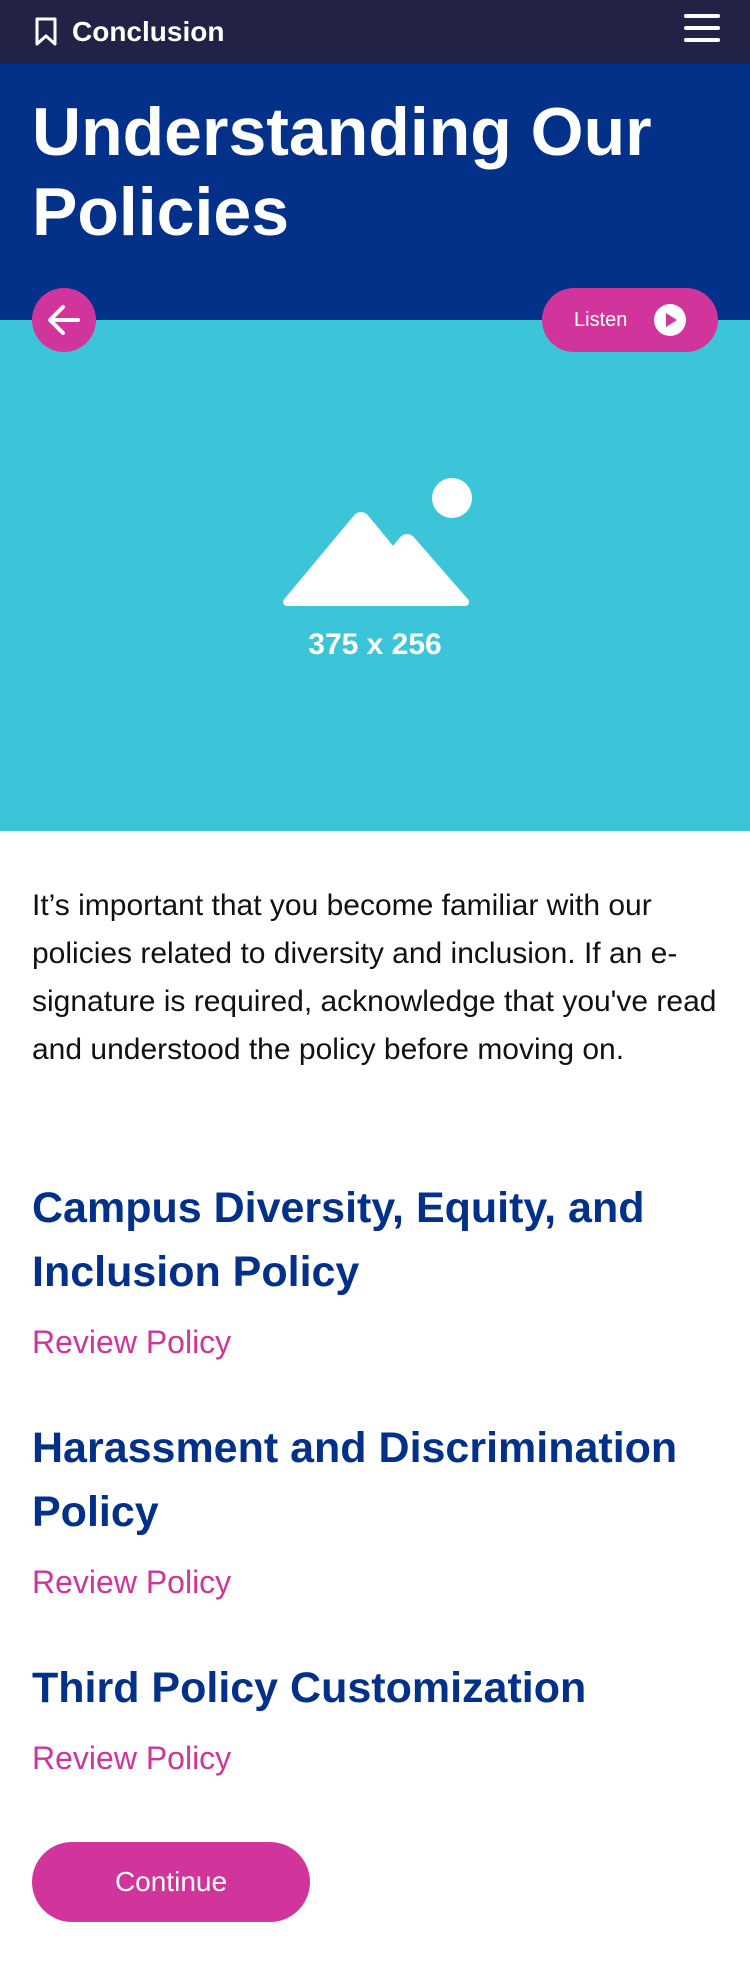 The width and height of the screenshot is (750, 1988). Describe the element at coordinates (171, 1882) in the screenshot. I see `continue-button: Continue` at that location.